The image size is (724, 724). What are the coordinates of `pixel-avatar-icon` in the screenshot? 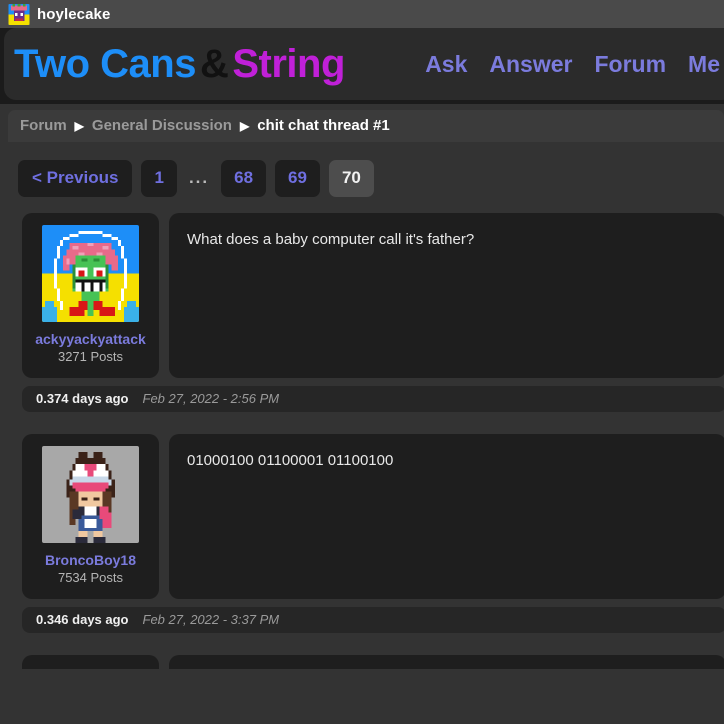 It's located at (19, 14).